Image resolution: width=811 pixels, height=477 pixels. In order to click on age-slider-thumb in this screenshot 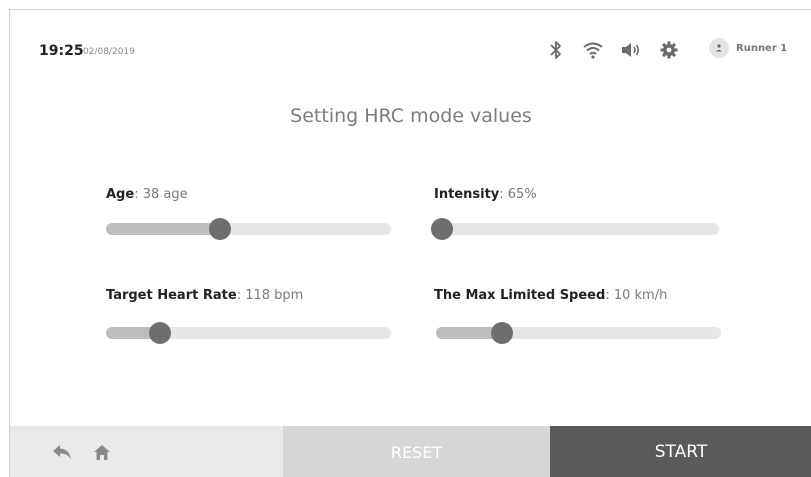, I will do `click(220, 229)`.